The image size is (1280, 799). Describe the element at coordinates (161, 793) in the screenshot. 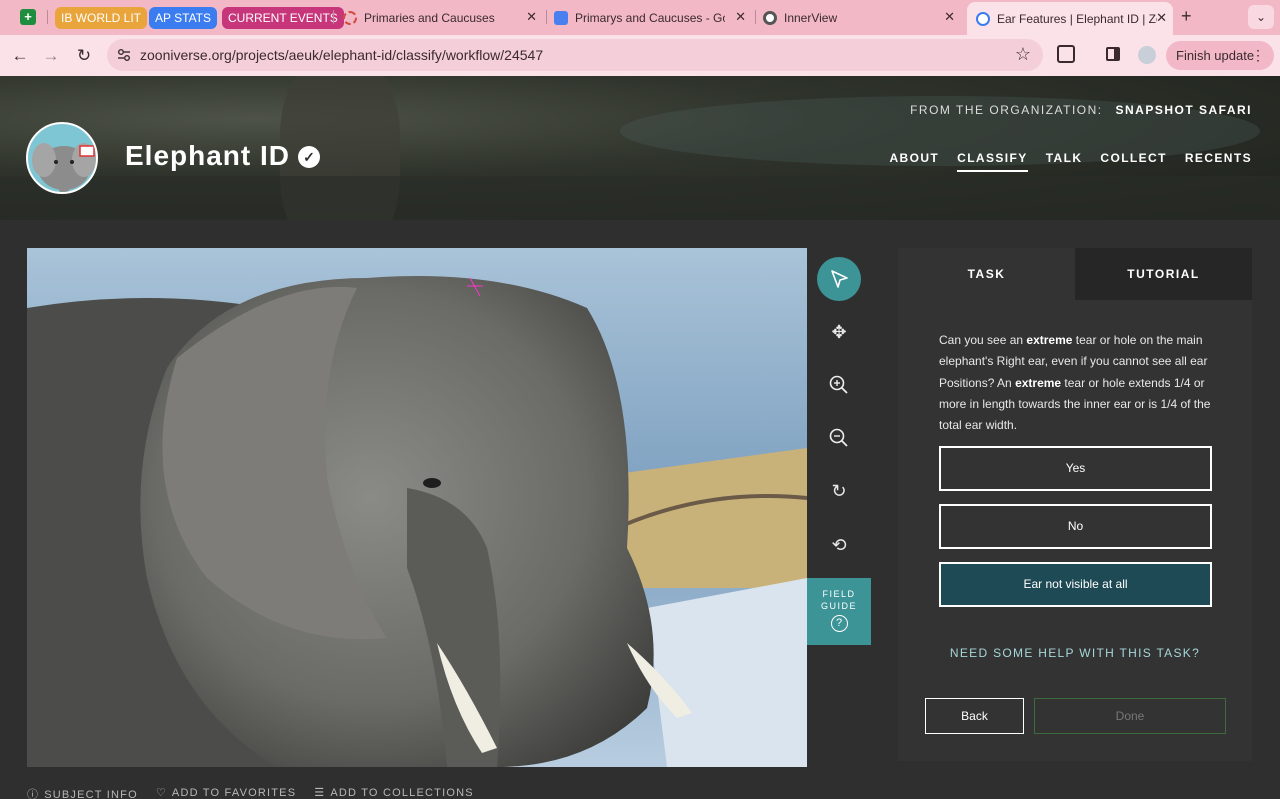

I see `heart-icon: ♡` at that location.